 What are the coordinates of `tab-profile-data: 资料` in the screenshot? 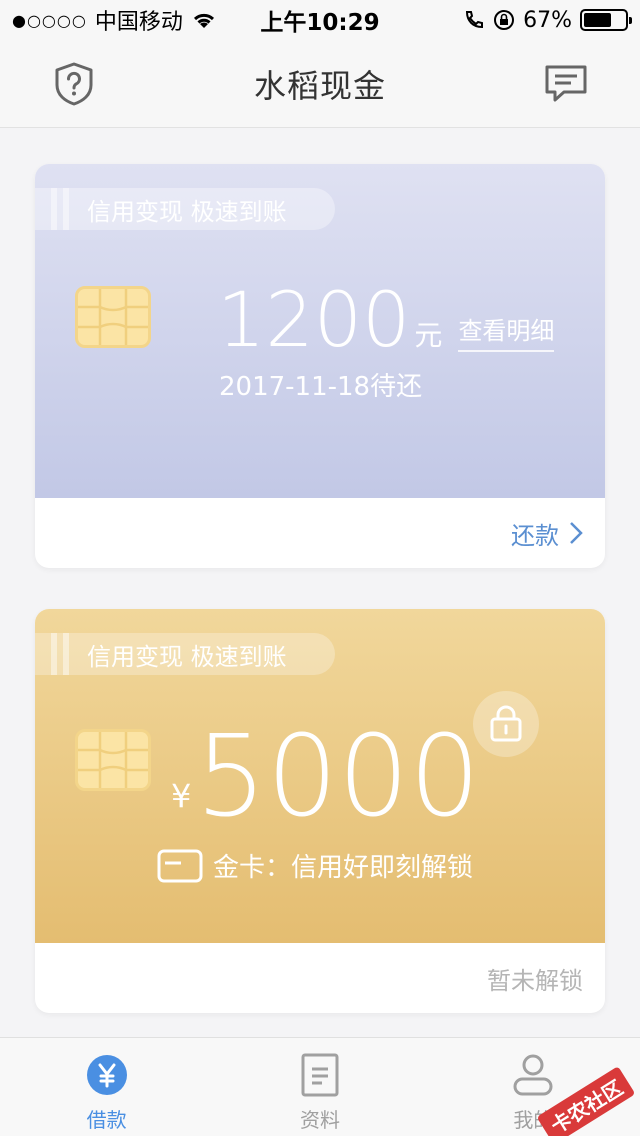 It's located at (319, 1087).